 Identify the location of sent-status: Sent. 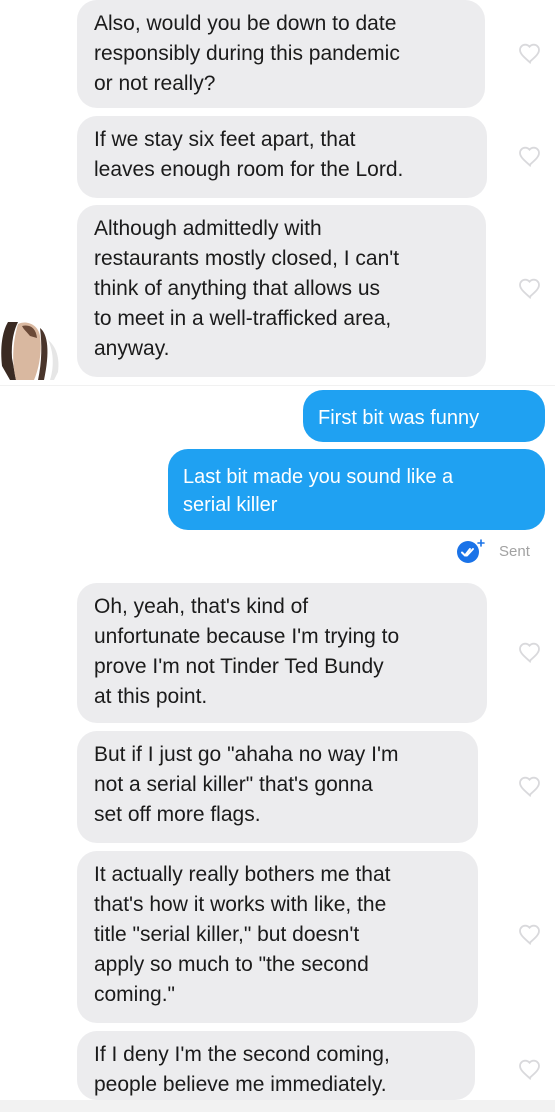
(492, 551).